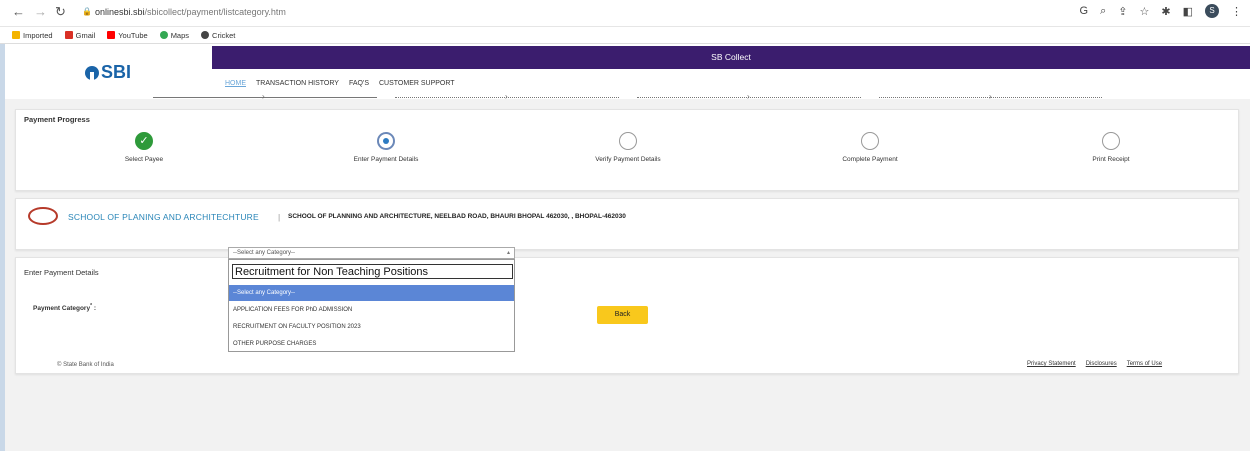 The image size is (1250, 451). What do you see at coordinates (43, 216) in the screenshot?
I see `school-emblem-icon` at bounding box center [43, 216].